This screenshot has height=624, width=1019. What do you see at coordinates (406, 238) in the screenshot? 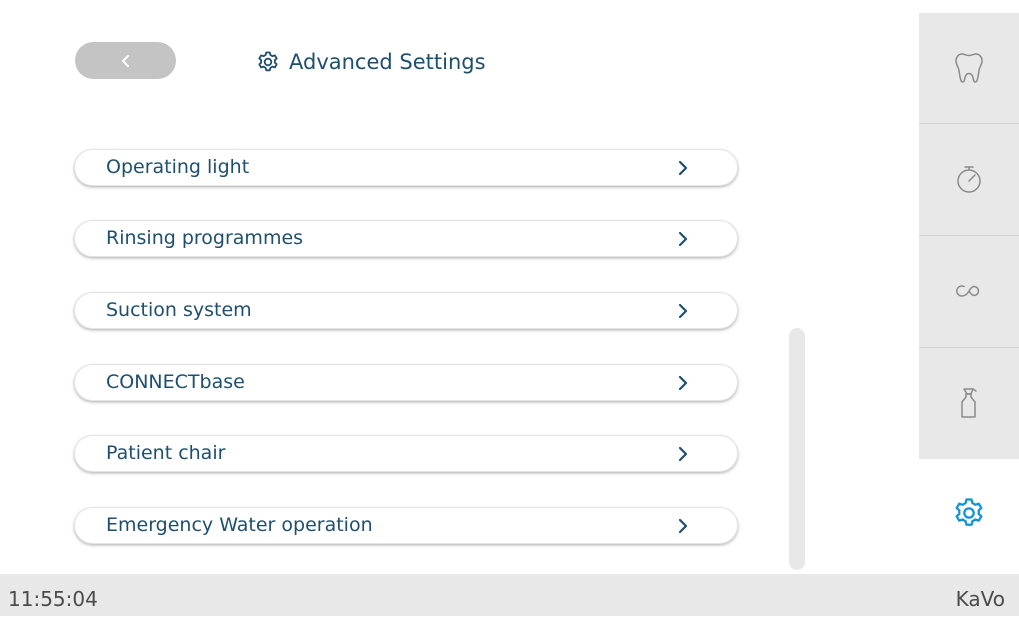
I see `settings-item-rinsing-programmes: Rinsing programmes` at bounding box center [406, 238].